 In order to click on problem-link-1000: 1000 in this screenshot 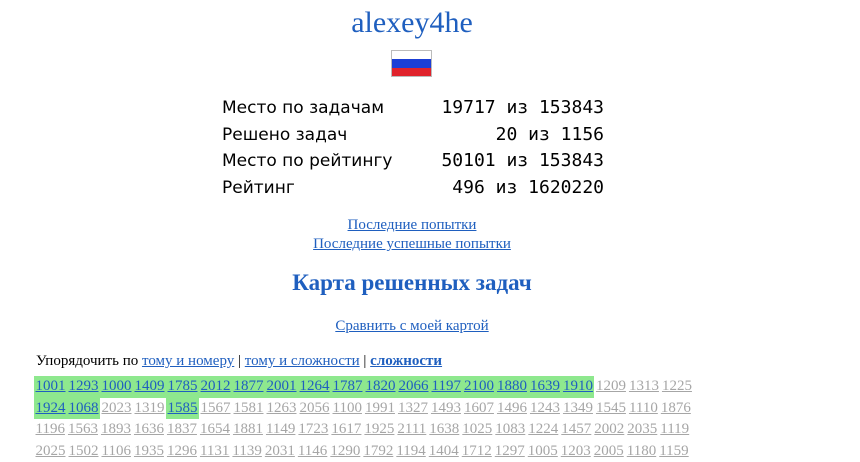, I will do `click(117, 386)`.